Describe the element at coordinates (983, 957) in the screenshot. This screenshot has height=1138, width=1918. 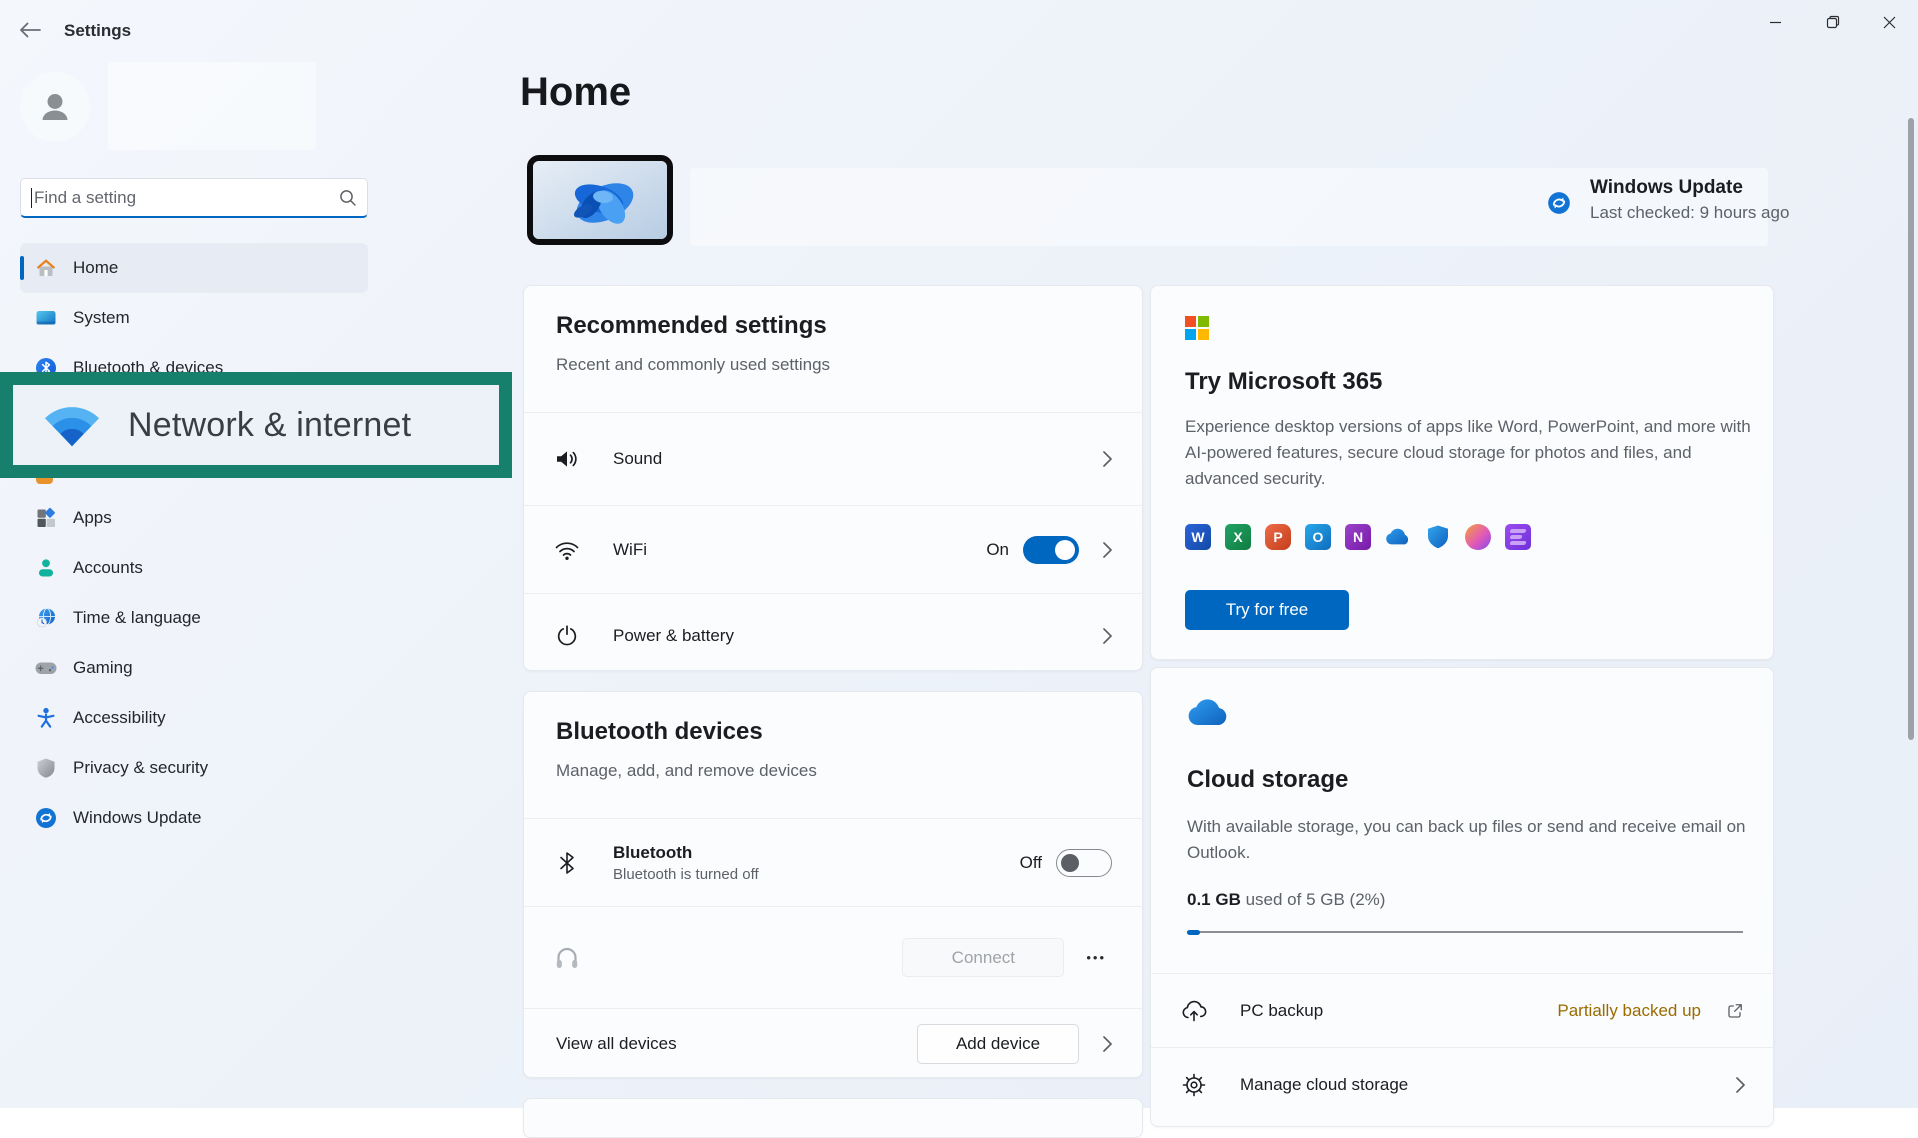
I see `connect-button: Connect` at that location.